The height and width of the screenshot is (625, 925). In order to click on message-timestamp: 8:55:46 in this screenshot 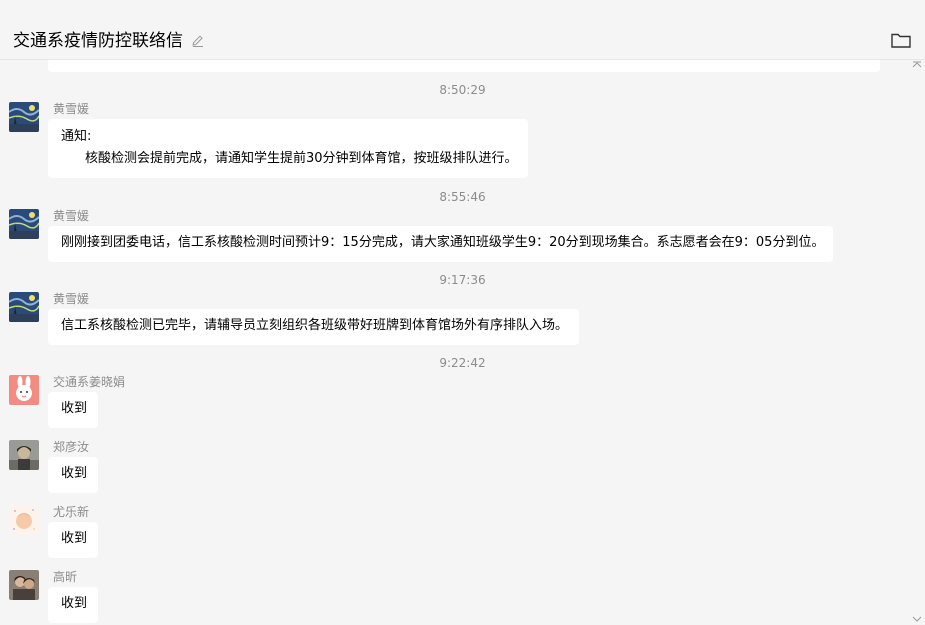, I will do `click(462, 197)`.